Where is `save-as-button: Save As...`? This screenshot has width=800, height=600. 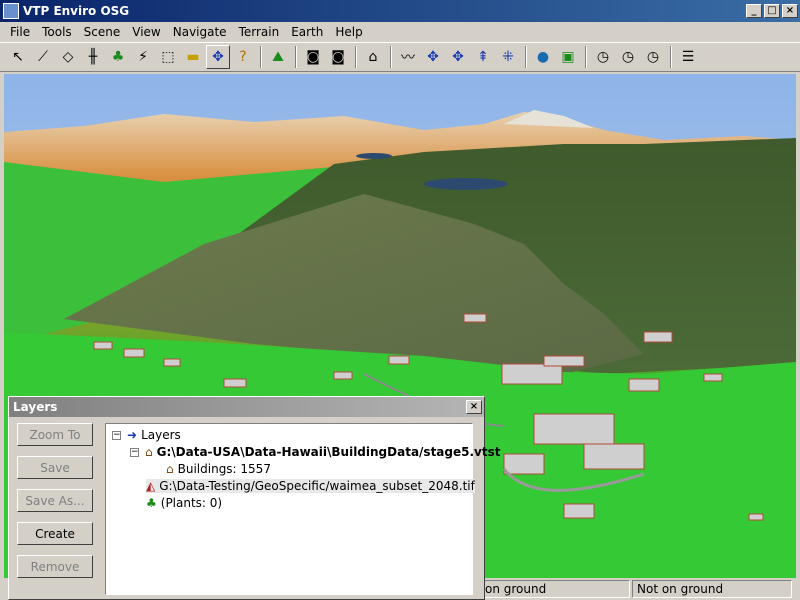 save-as-button: Save As... is located at coordinates (55, 500).